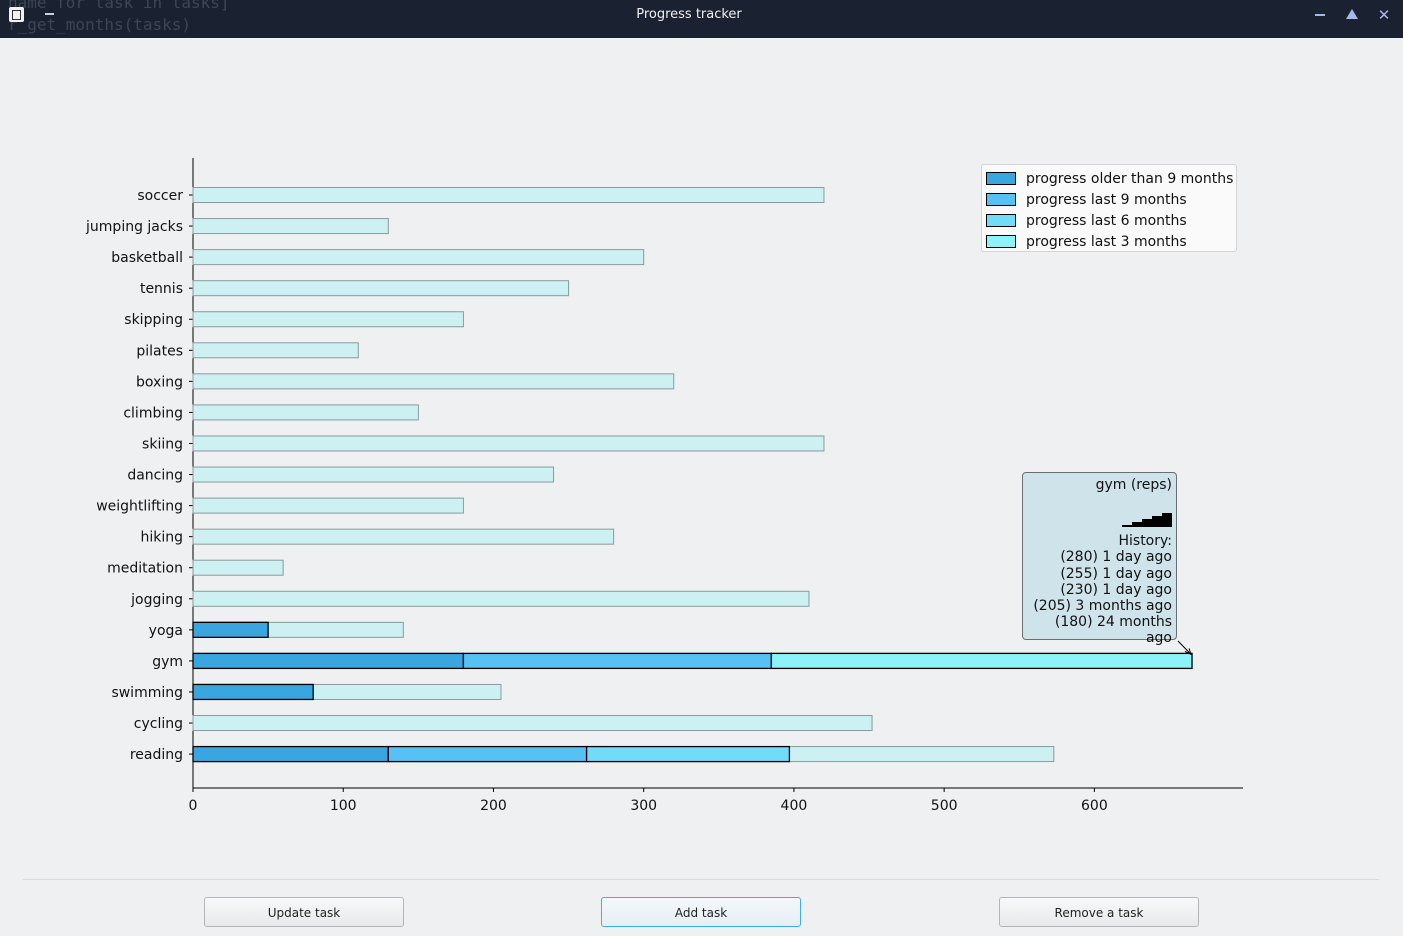  Describe the element at coordinates (147, 258) in the screenshot. I see `y-tick-label: basketball` at that location.